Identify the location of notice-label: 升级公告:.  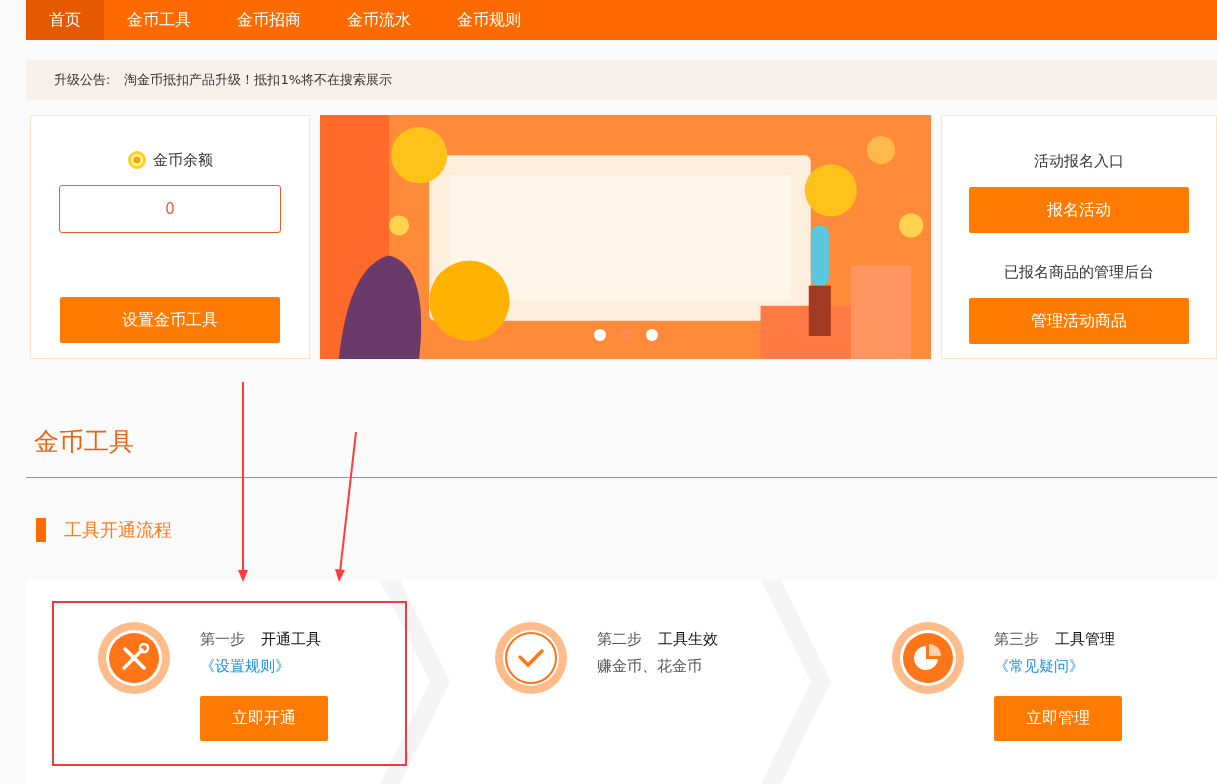
(82, 80).